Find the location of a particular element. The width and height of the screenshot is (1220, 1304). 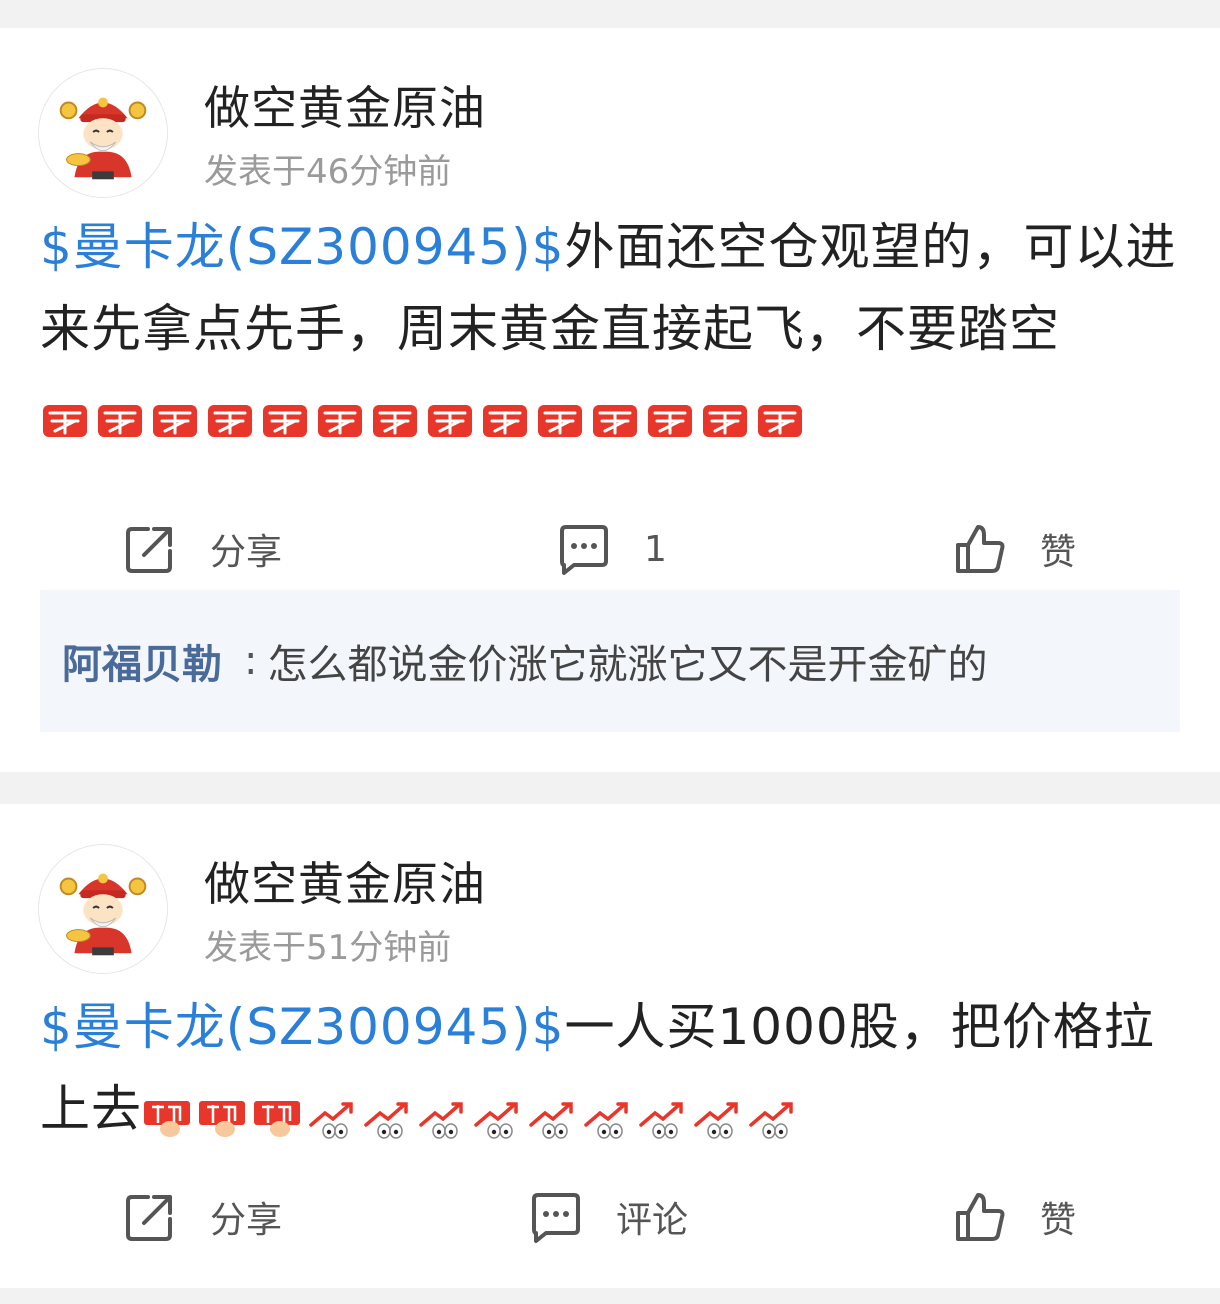

commenter-name: 阿福贝勒 is located at coordinates (142, 661).